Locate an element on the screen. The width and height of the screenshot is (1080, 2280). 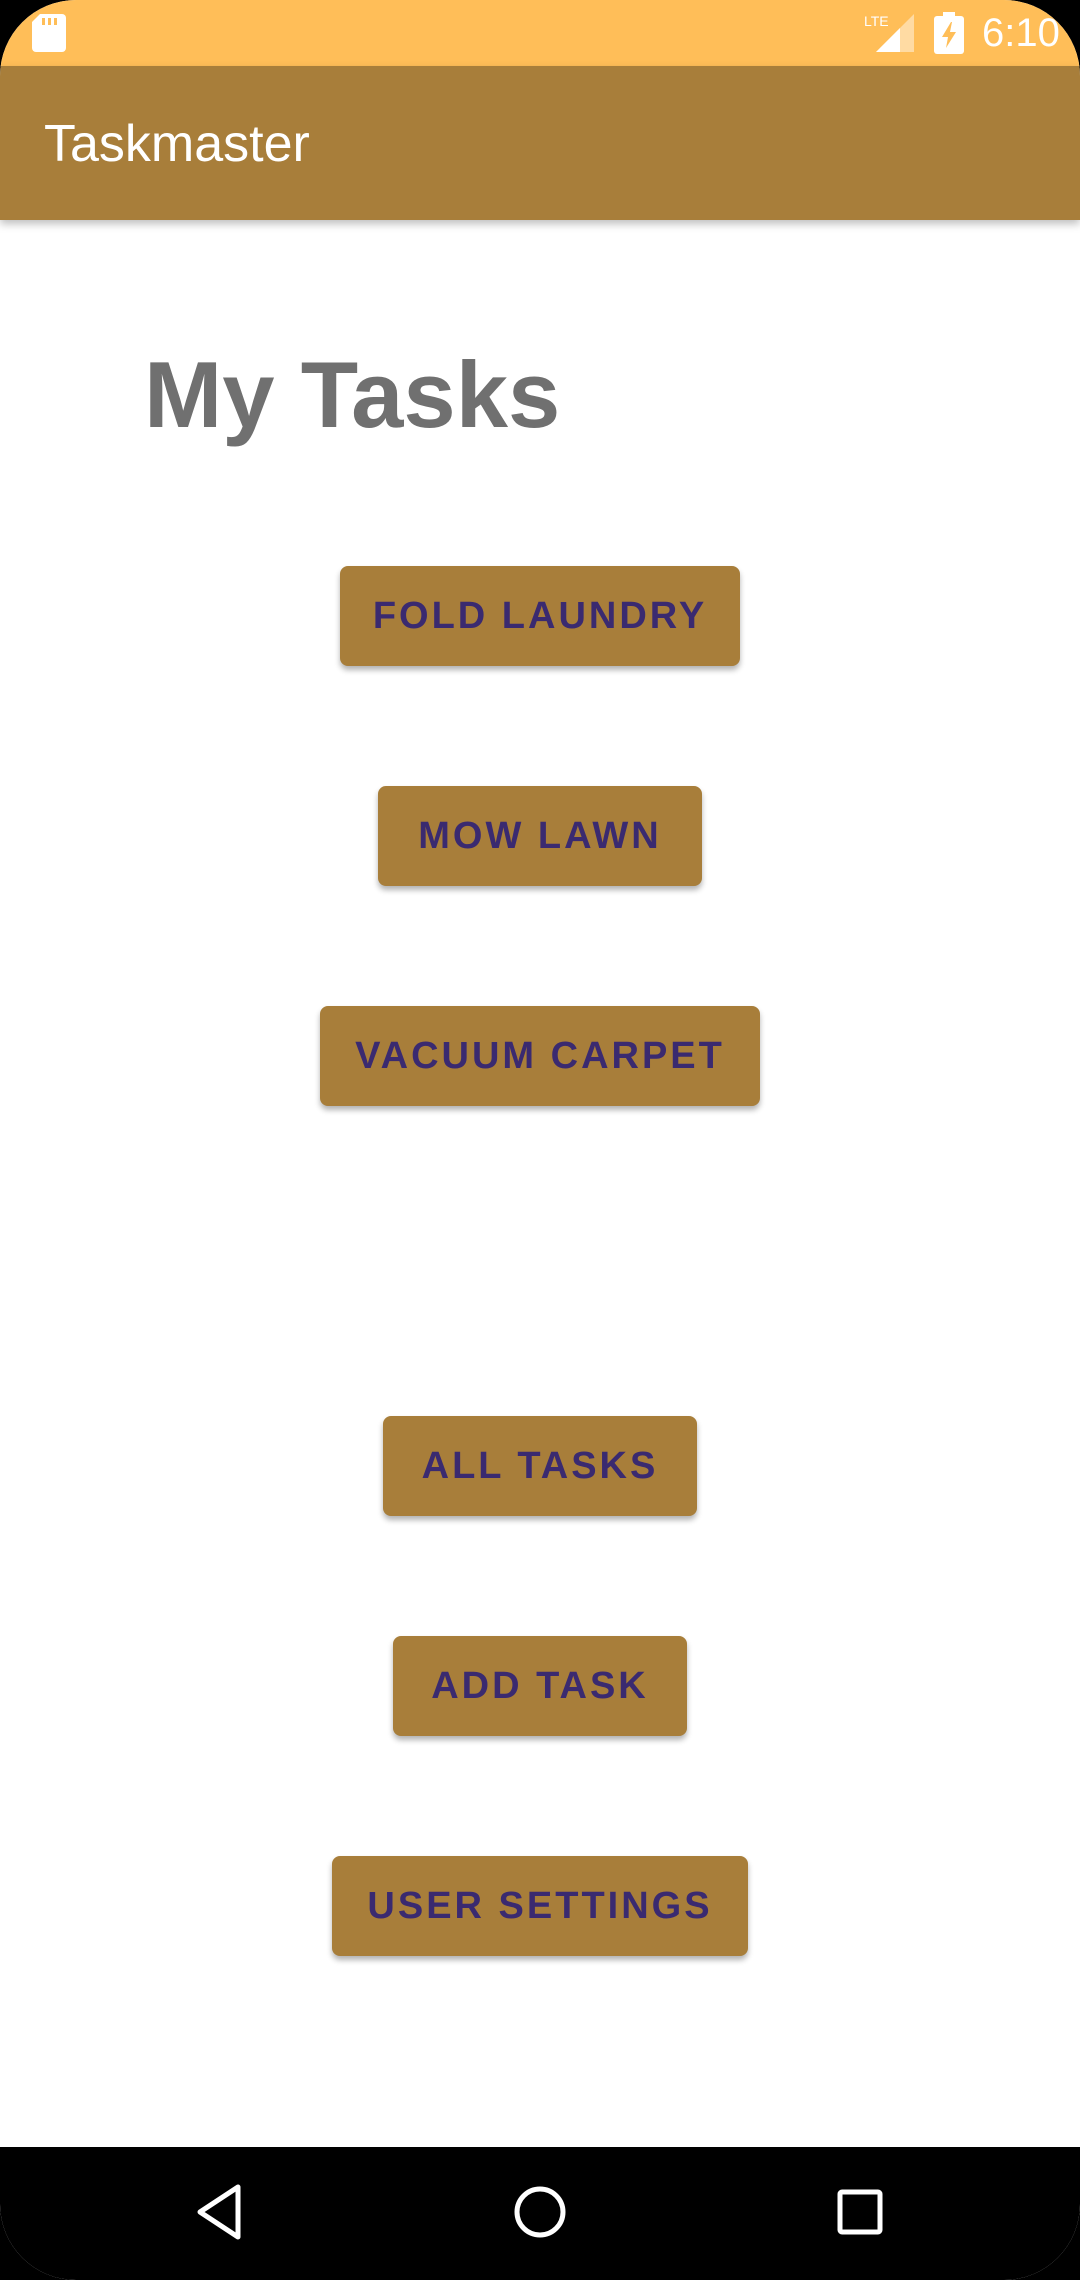
page-title: My Tasks is located at coordinates (352, 394).